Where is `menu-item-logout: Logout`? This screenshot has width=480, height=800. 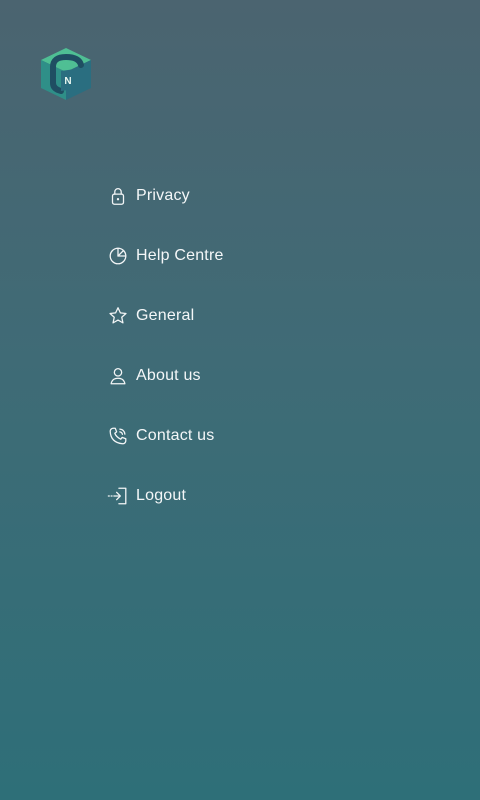
menu-item-logout: Logout is located at coordinates (236, 496).